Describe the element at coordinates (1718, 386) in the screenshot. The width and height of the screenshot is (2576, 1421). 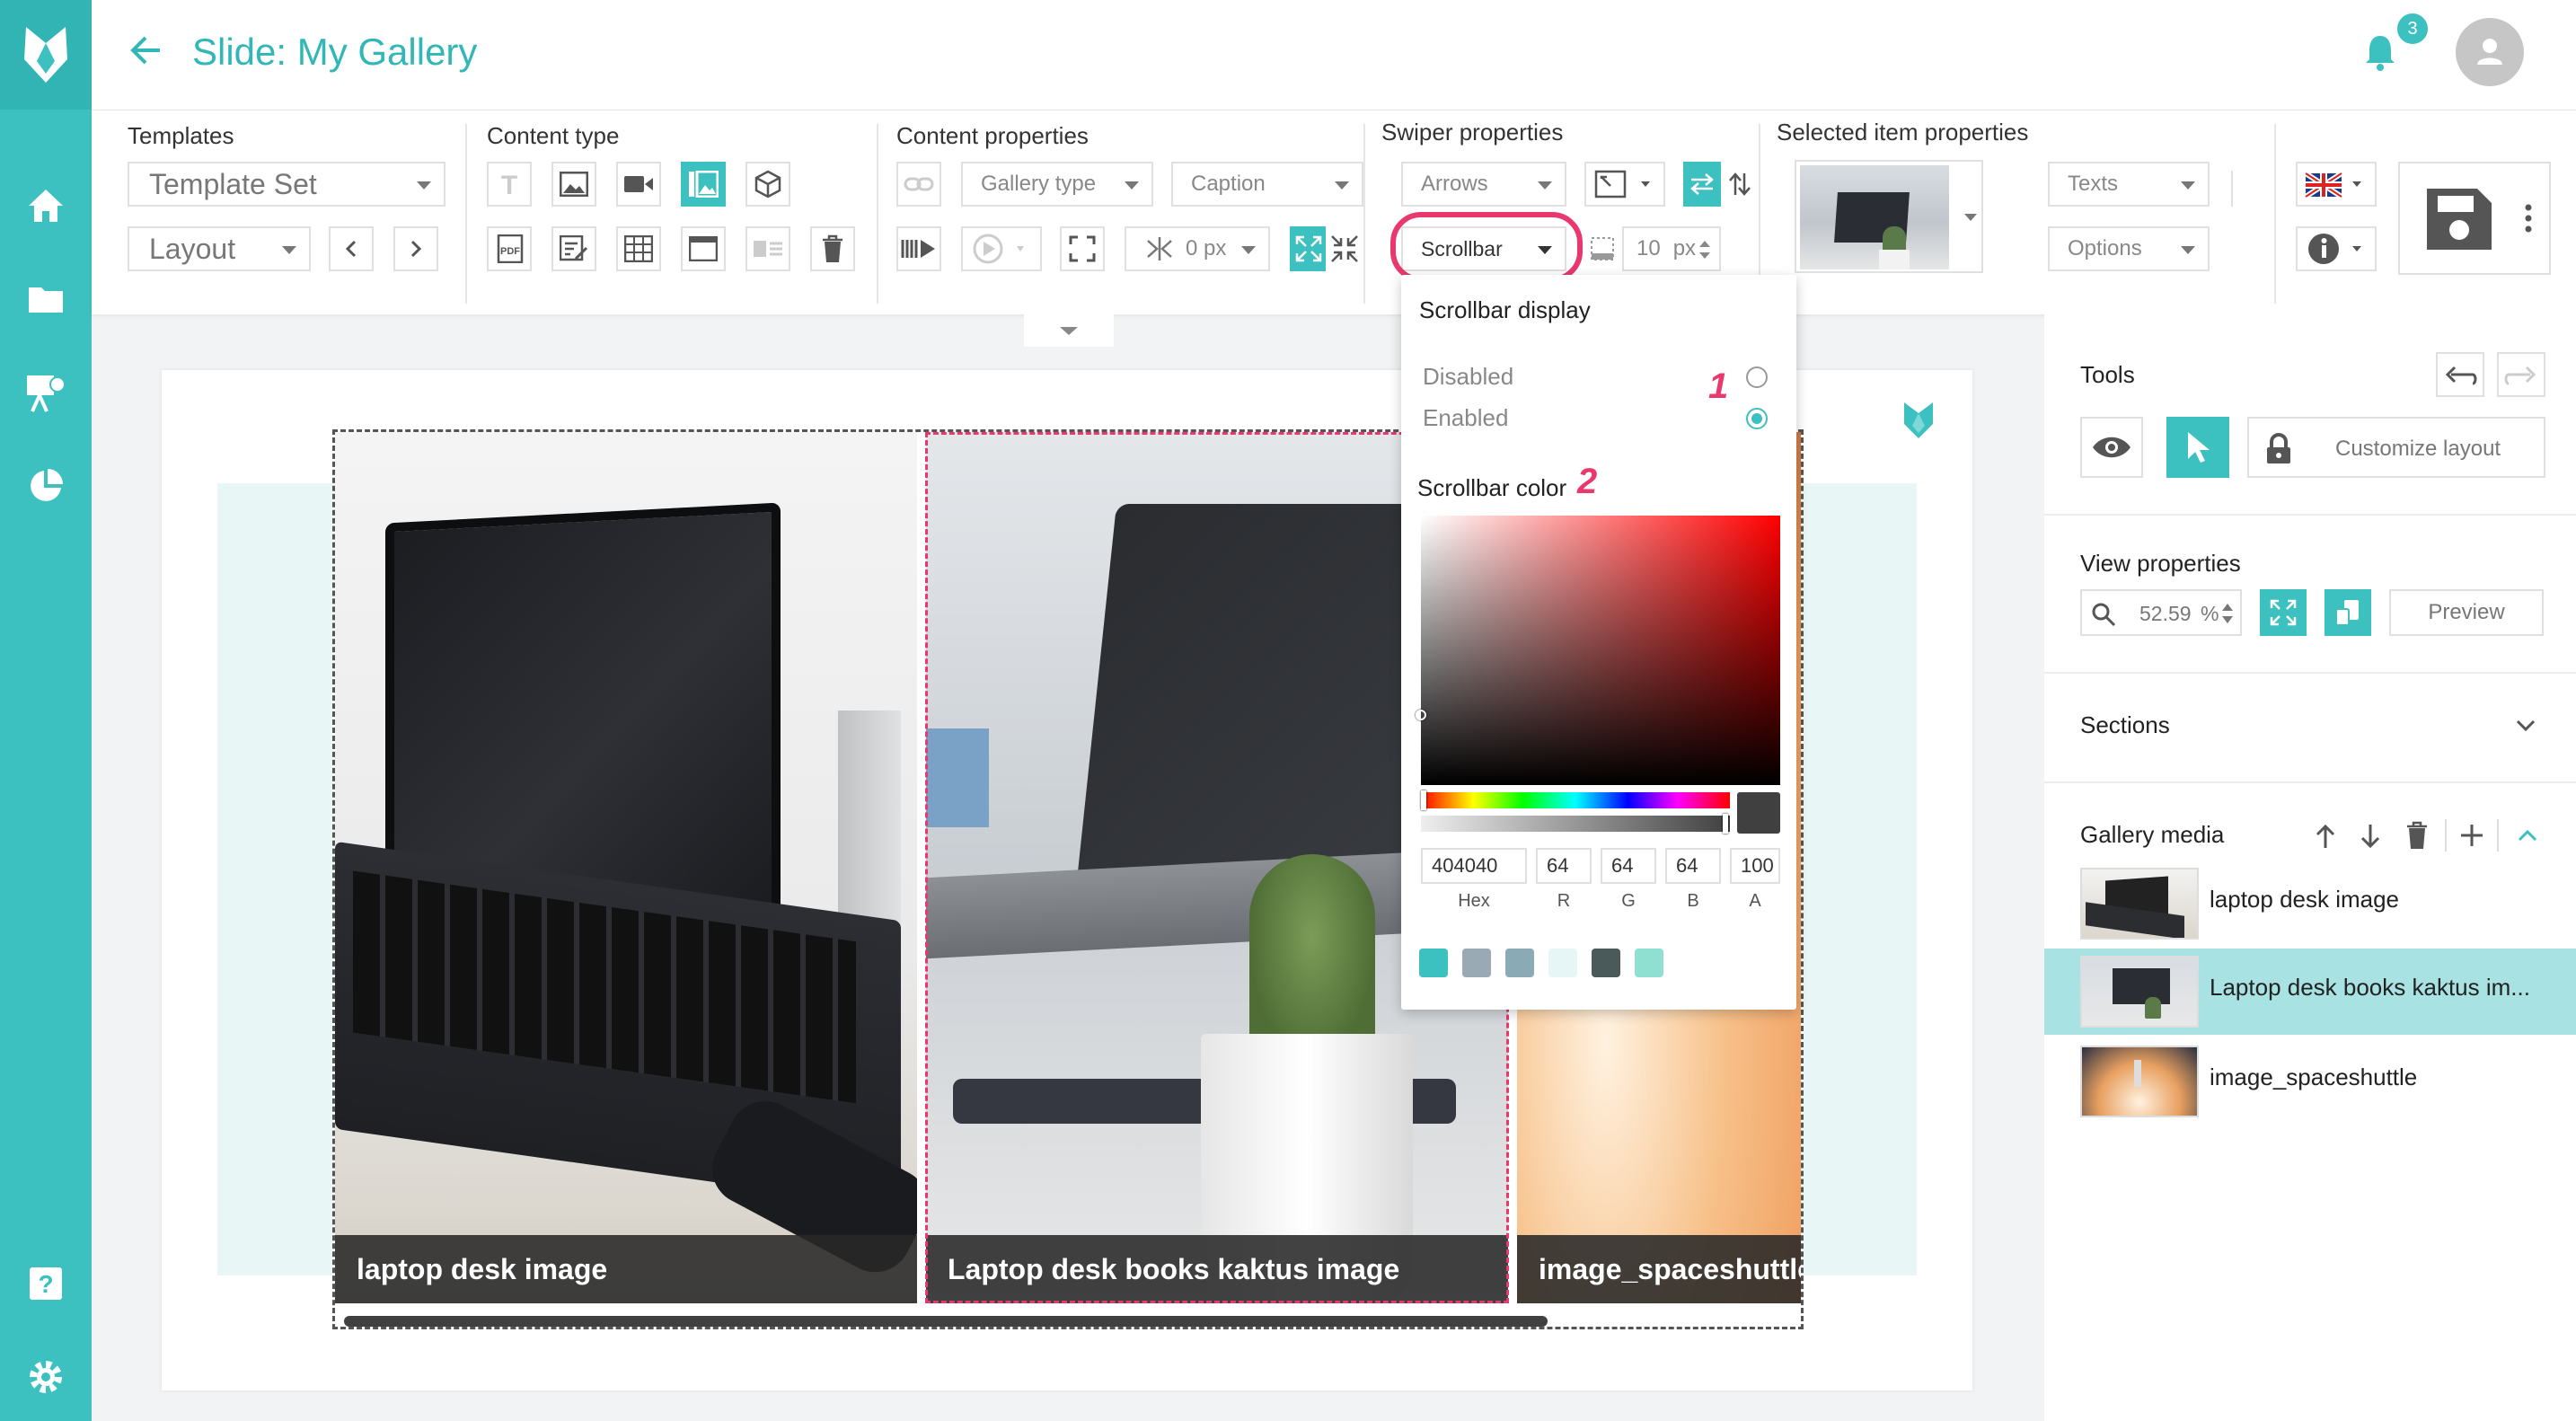
I see `step-marker-1: 1` at that location.